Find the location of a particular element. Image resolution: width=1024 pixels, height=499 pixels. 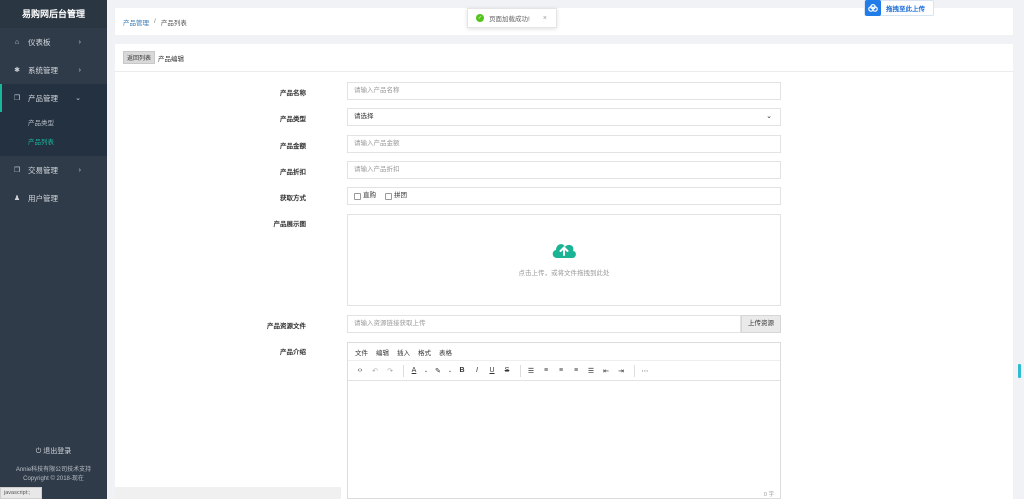

editor-menubar: 文件 编辑 插入 格式 表格 is located at coordinates (564, 352).